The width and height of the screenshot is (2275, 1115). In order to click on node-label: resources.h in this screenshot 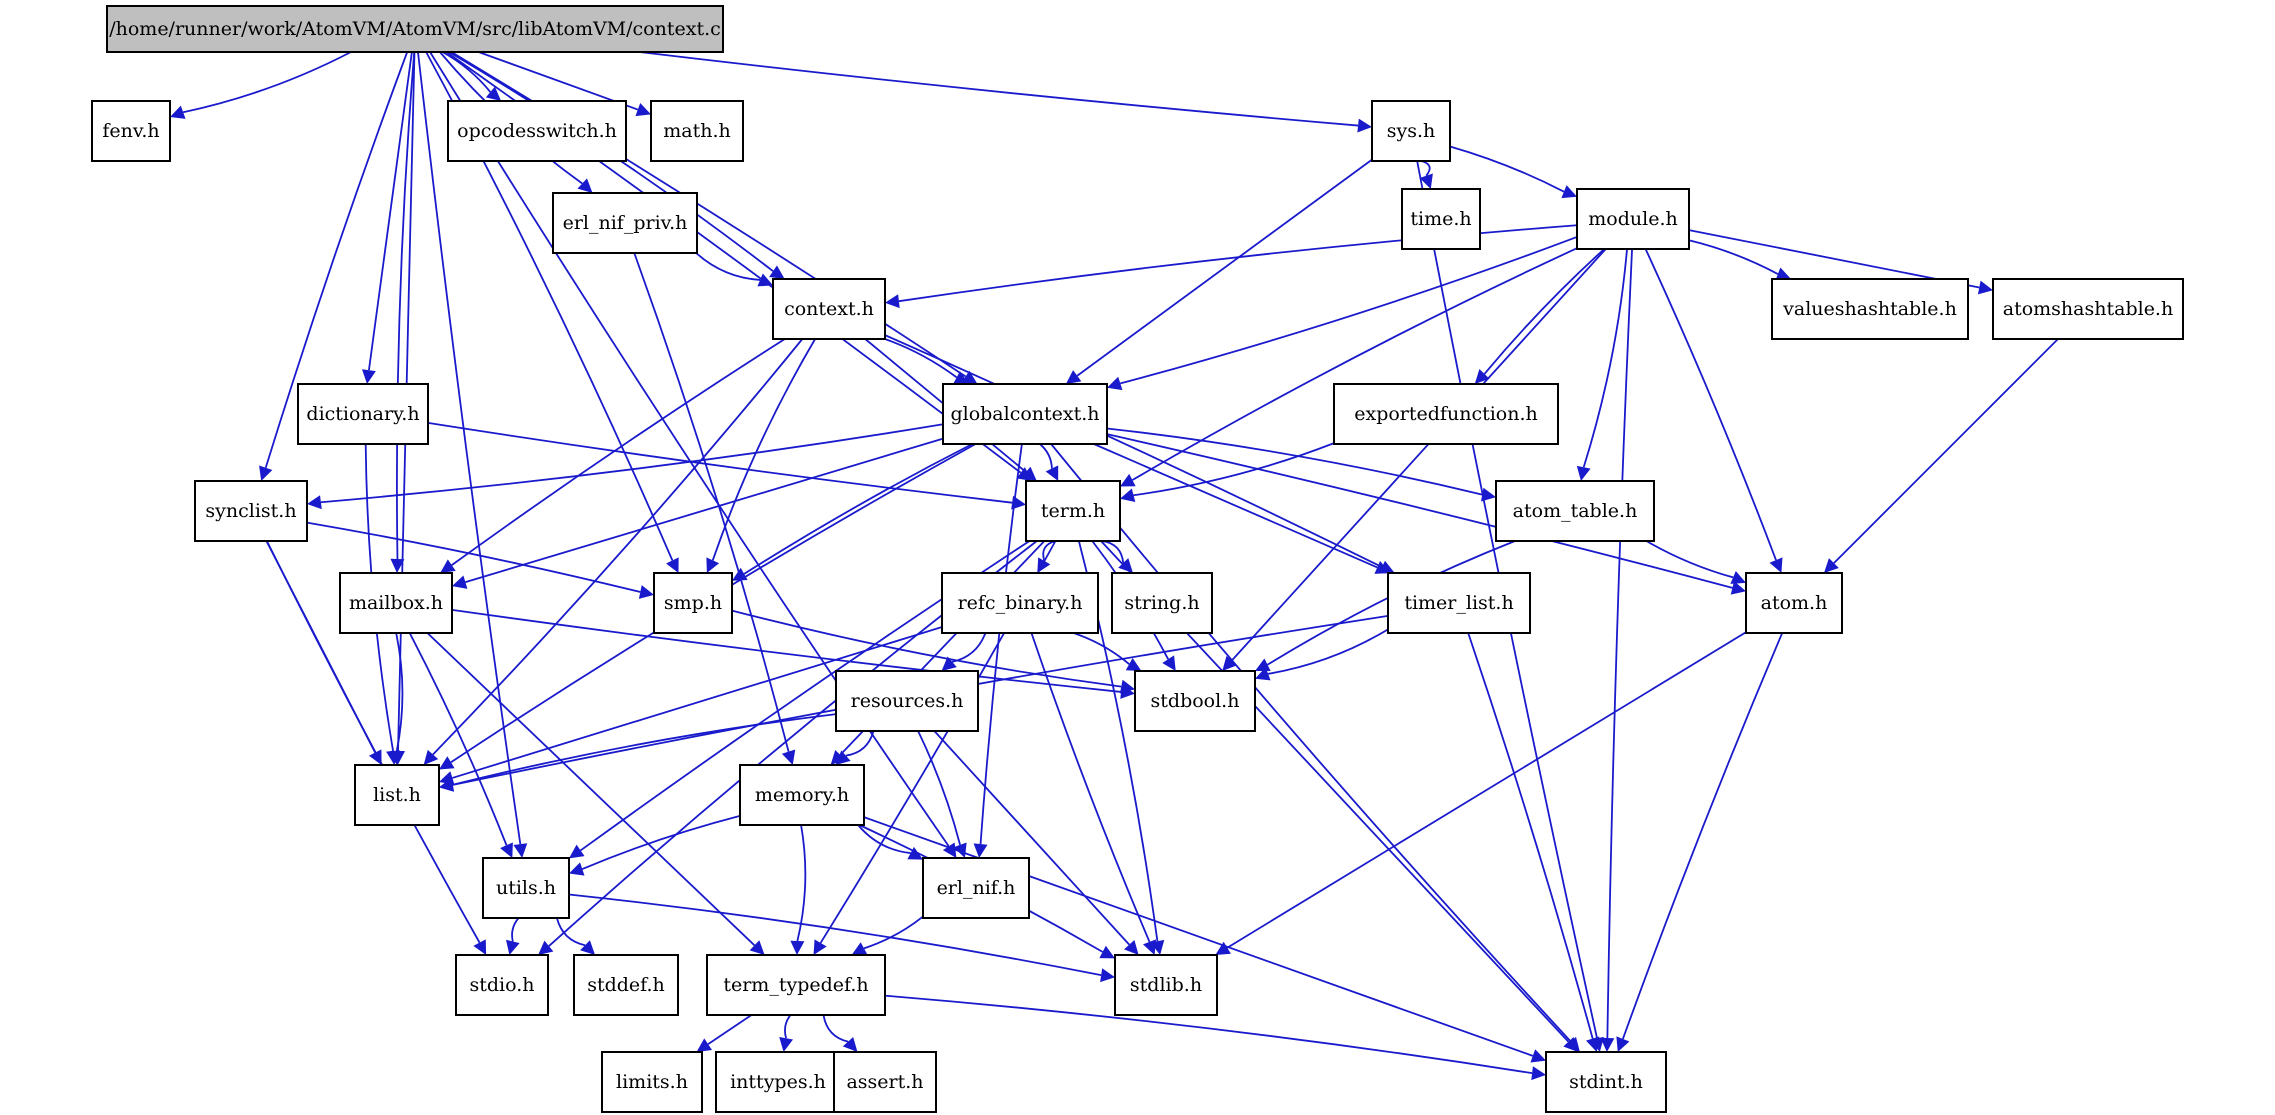, I will do `click(907, 701)`.